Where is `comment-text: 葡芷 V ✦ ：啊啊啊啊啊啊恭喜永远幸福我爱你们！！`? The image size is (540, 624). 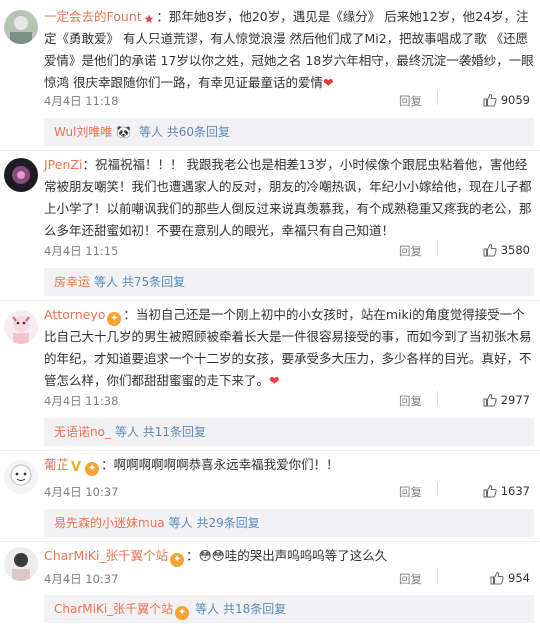
comment-text: 葡芷 V ✦ ：啊啊啊啊啊啊恭喜永远幸福我爱你们！！ is located at coordinates (289, 465).